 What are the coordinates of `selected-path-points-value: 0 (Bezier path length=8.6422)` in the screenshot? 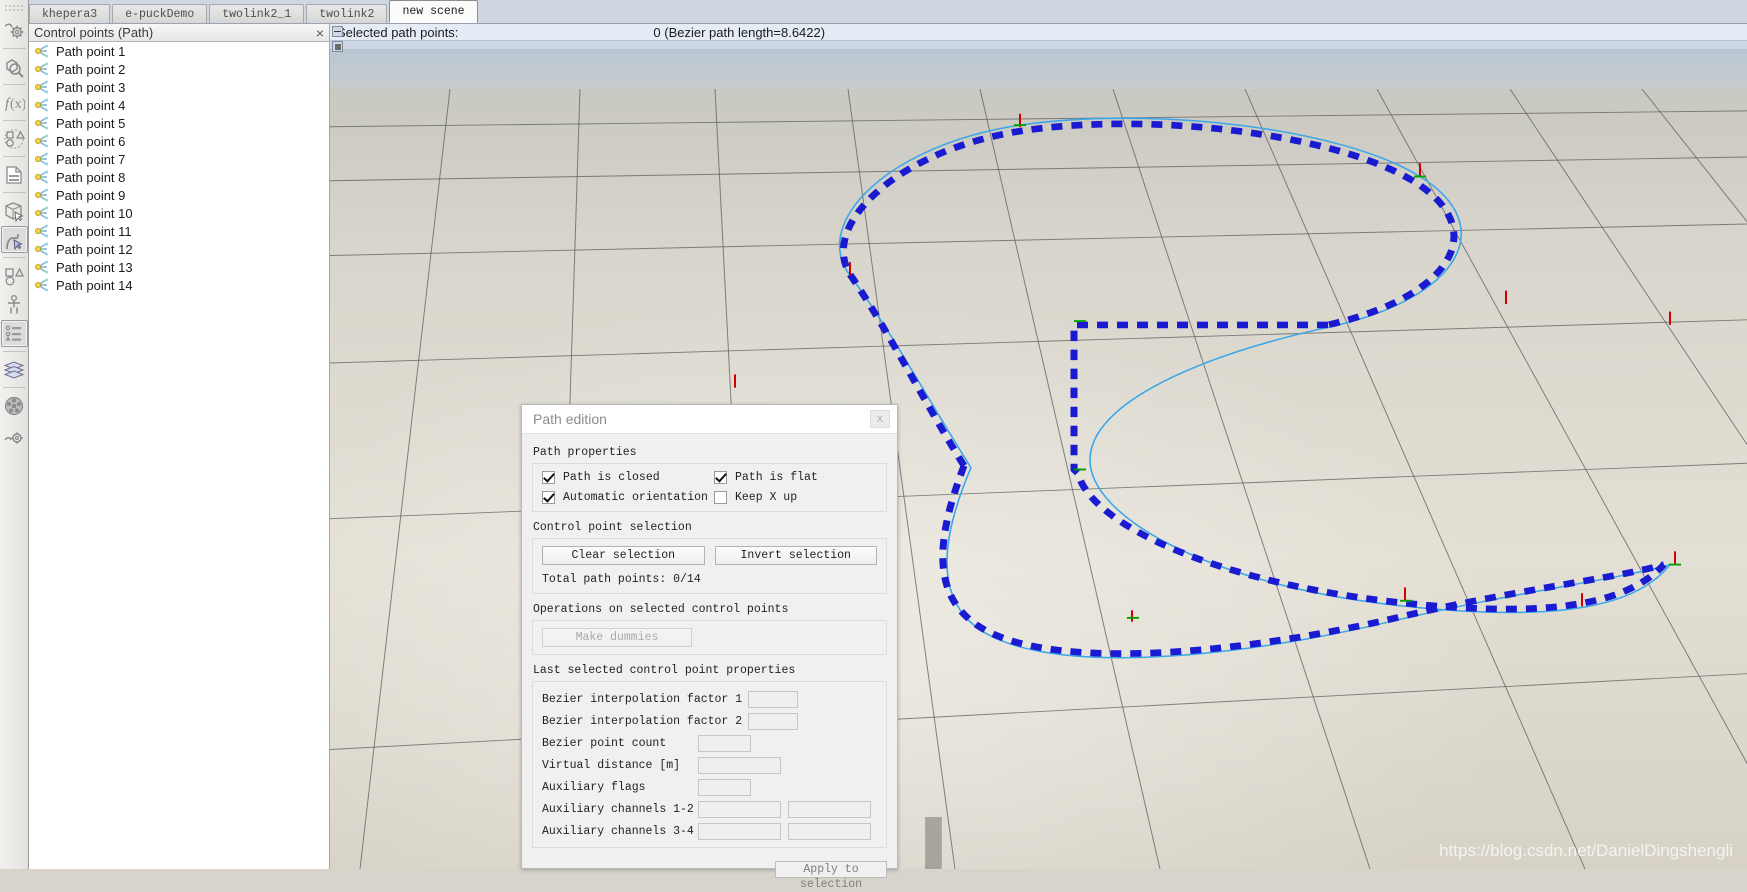 It's located at (739, 32).